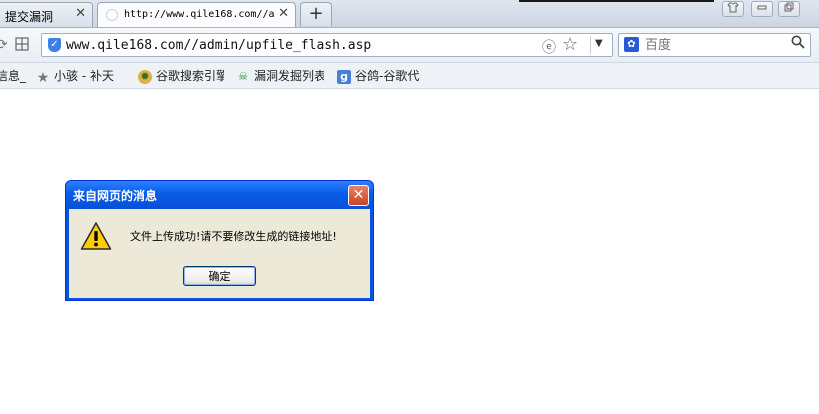  I want to click on star-icon: ★, so click(43, 78).